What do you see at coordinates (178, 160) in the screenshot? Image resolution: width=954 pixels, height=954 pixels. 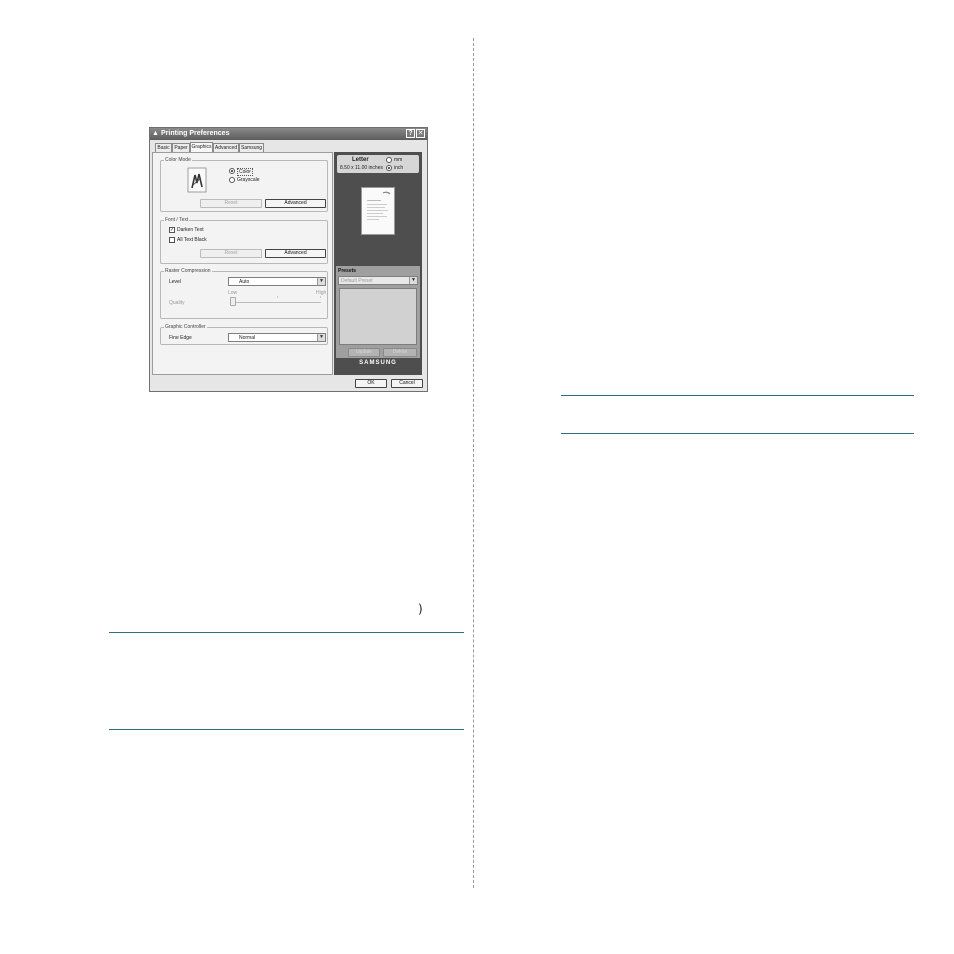 I see `color-mode-label: Color Mode` at bounding box center [178, 160].